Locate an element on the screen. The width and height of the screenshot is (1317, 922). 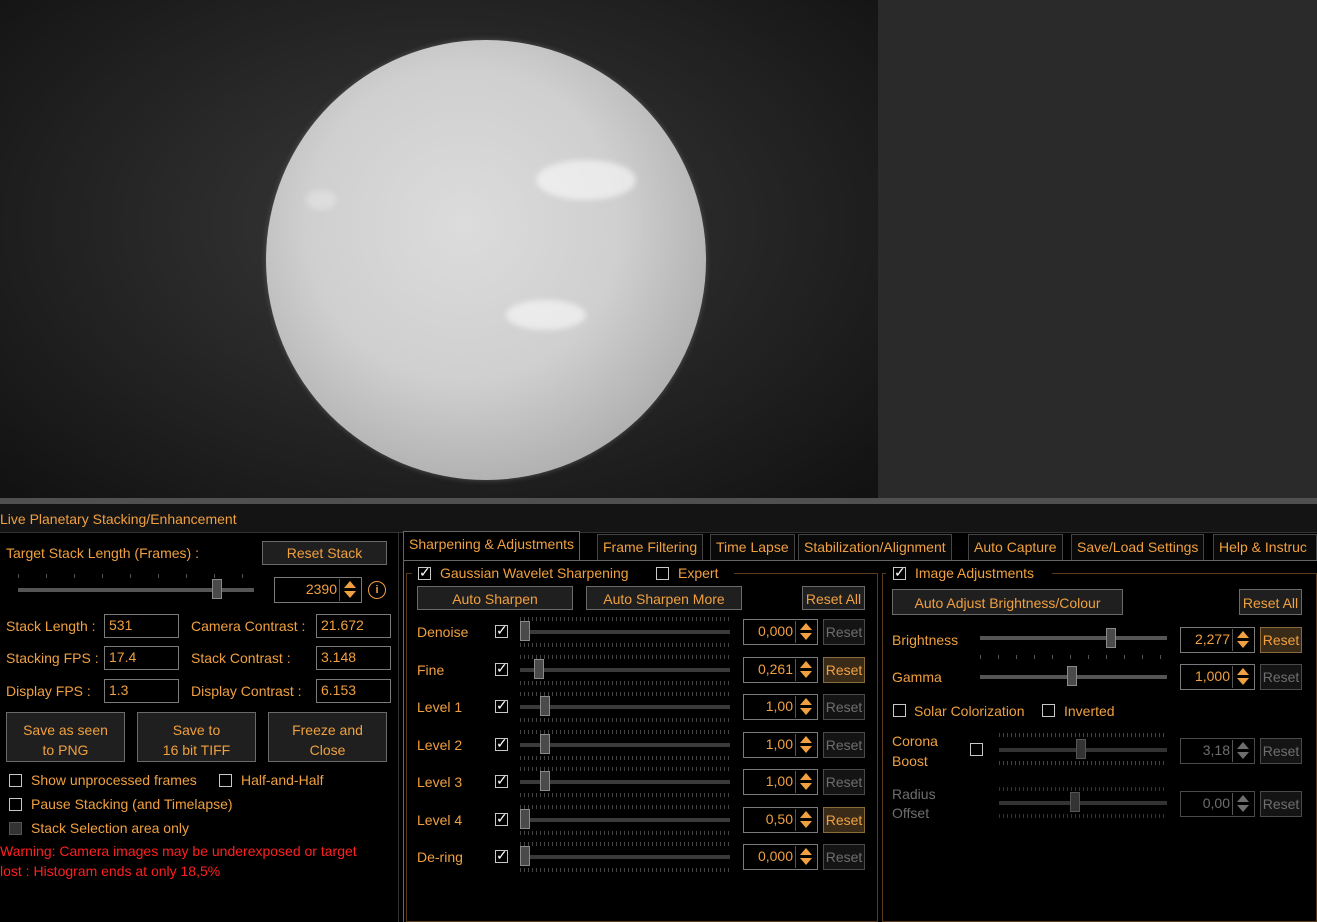
target-stack-input: 2390 is located at coordinates (318, 590).